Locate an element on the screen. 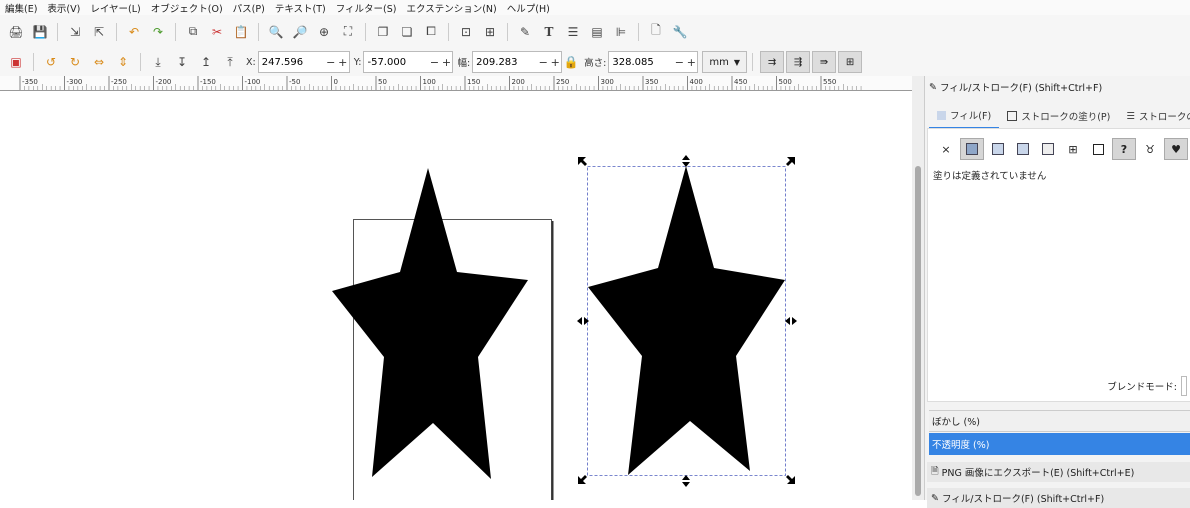  flat-color-button is located at coordinates (972, 149).